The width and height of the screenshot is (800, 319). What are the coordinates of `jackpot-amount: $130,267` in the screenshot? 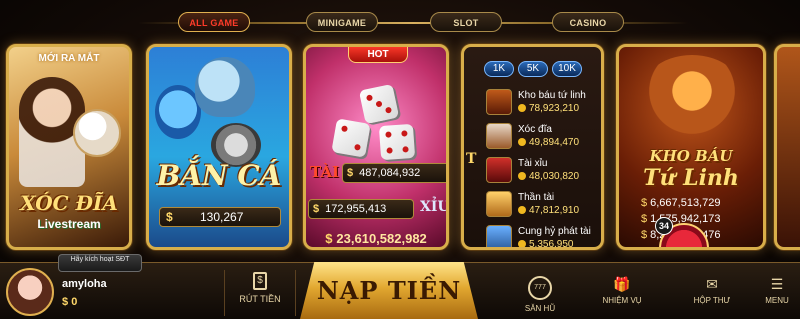 It's located at (220, 217).